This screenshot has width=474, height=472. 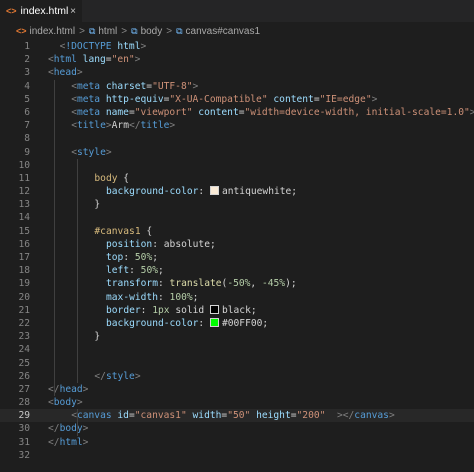 I want to click on element-icon: ⧉, so click(x=134, y=30).